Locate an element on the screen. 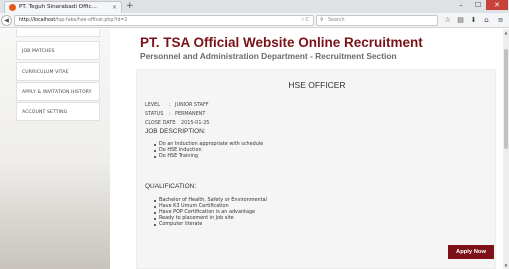  meta-close-date-value: 2015-01-25 is located at coordinates (195, 123).